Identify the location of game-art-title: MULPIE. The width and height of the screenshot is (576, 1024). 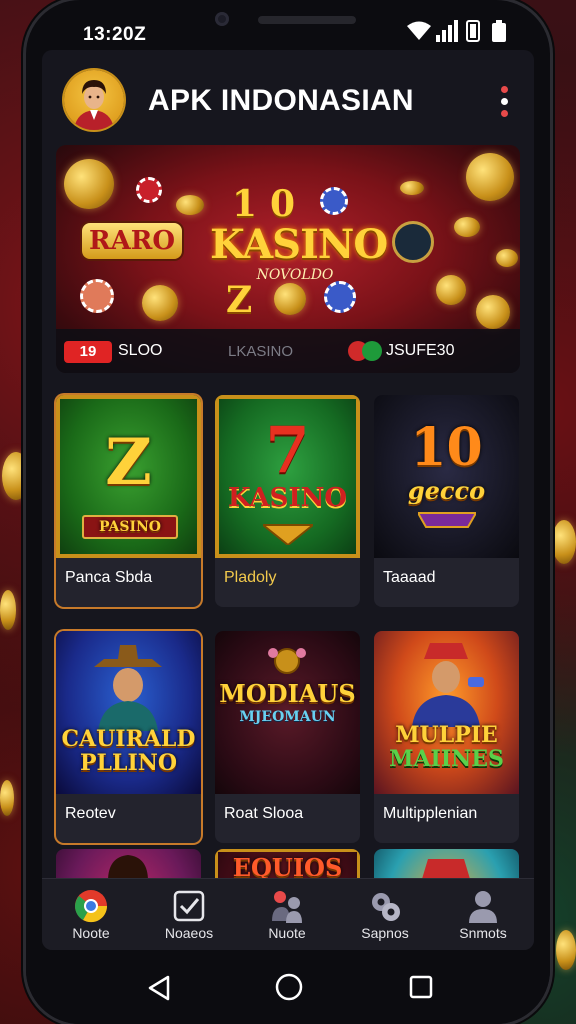
(446, 735).